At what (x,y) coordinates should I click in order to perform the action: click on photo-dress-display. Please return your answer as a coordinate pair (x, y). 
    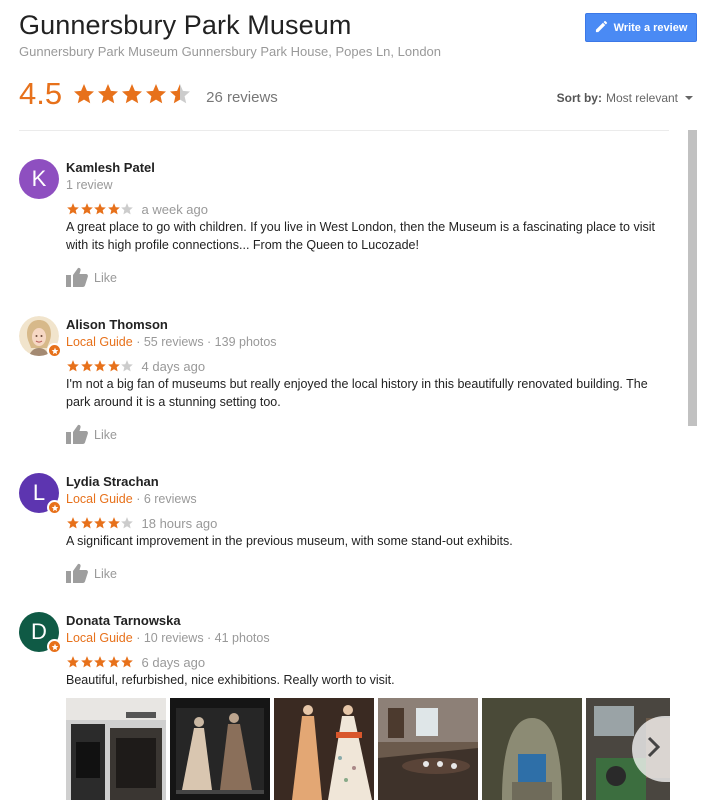
    Looking at the image, I should click on (220, 749).